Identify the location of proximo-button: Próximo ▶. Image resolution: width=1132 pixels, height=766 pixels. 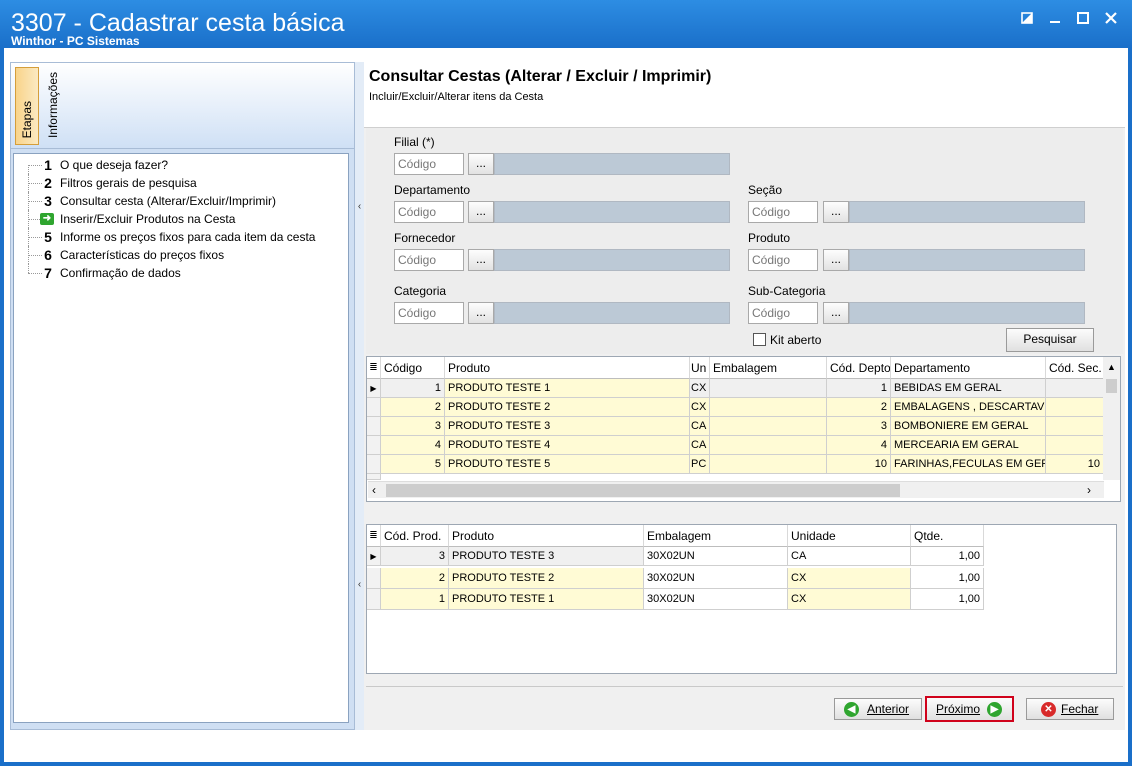
(969, 709).